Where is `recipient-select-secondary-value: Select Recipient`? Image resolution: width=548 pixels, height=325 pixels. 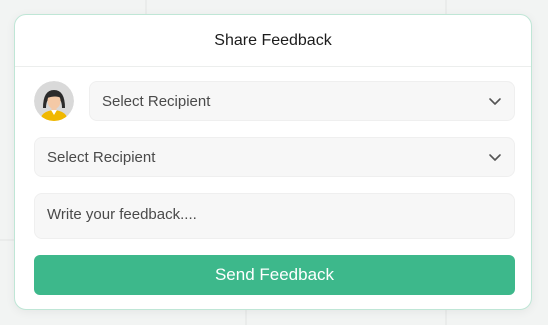 recipient-select-secondary-value: Select Recipient is located at coordinates (101, 157).